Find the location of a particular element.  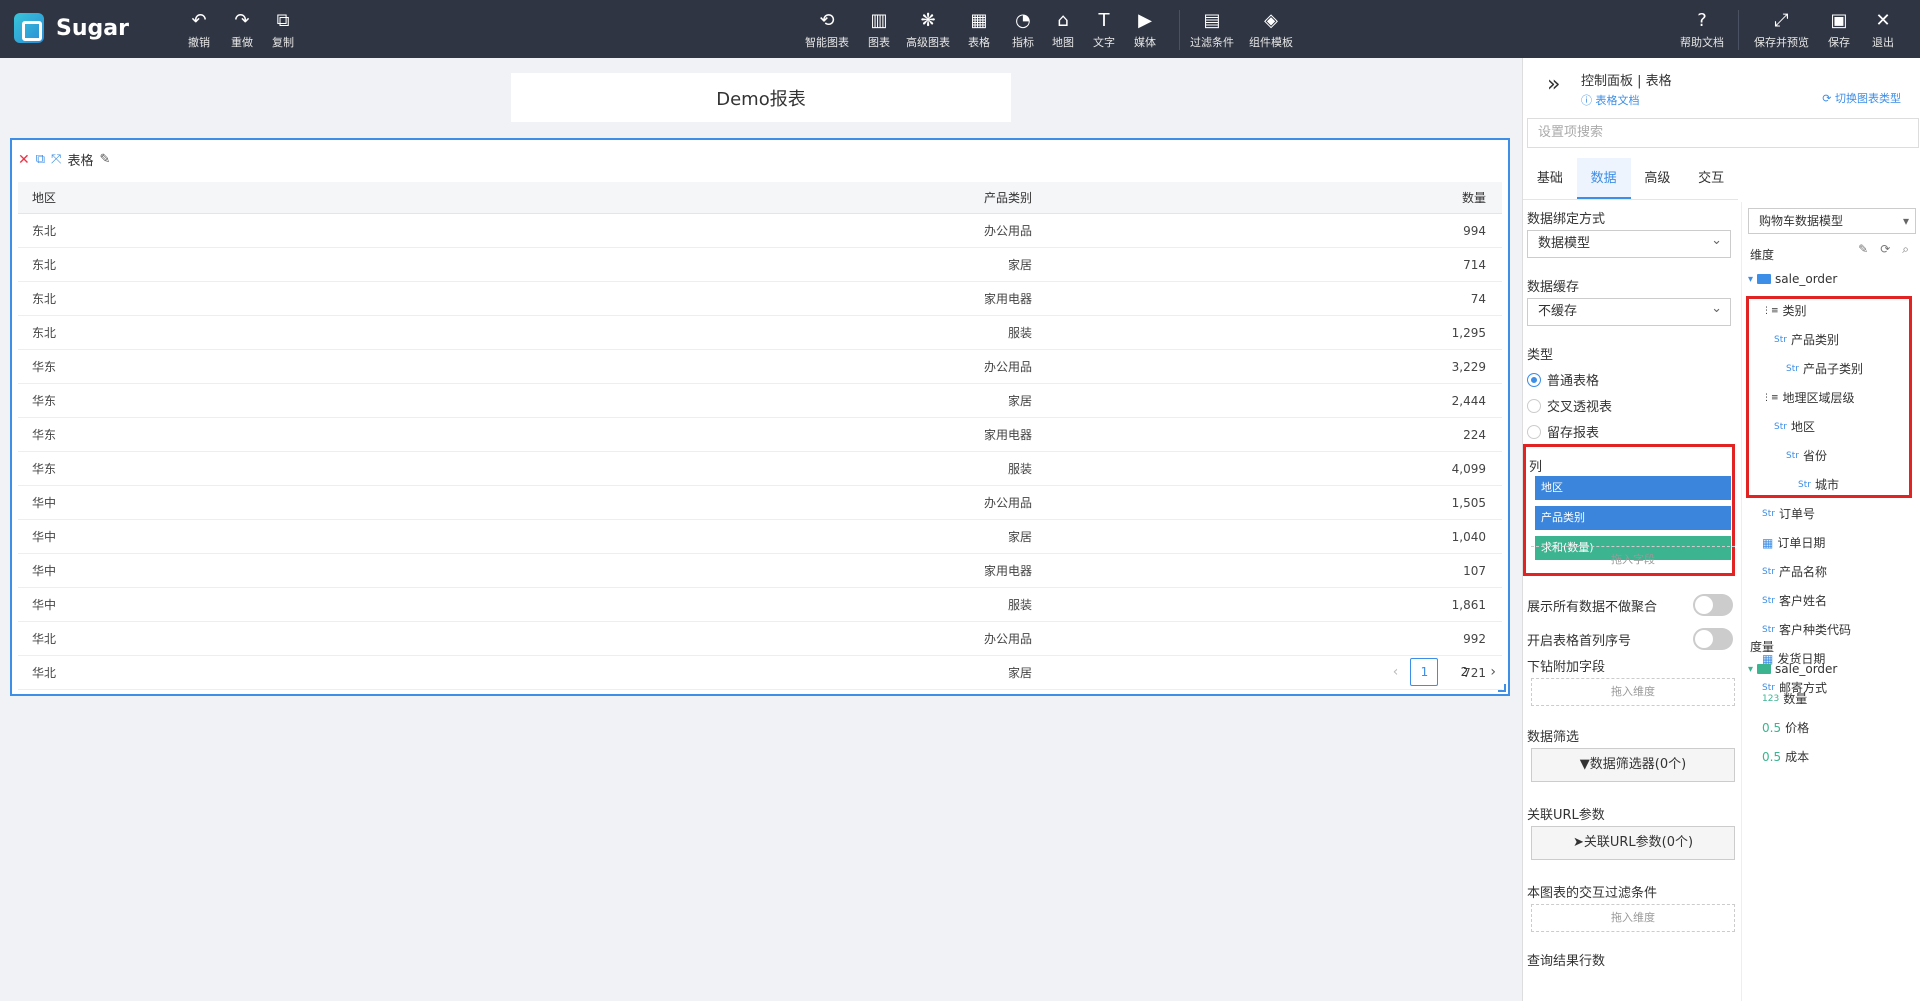

table-row: 华北 家居 721 is located at coordinates (760, 673).